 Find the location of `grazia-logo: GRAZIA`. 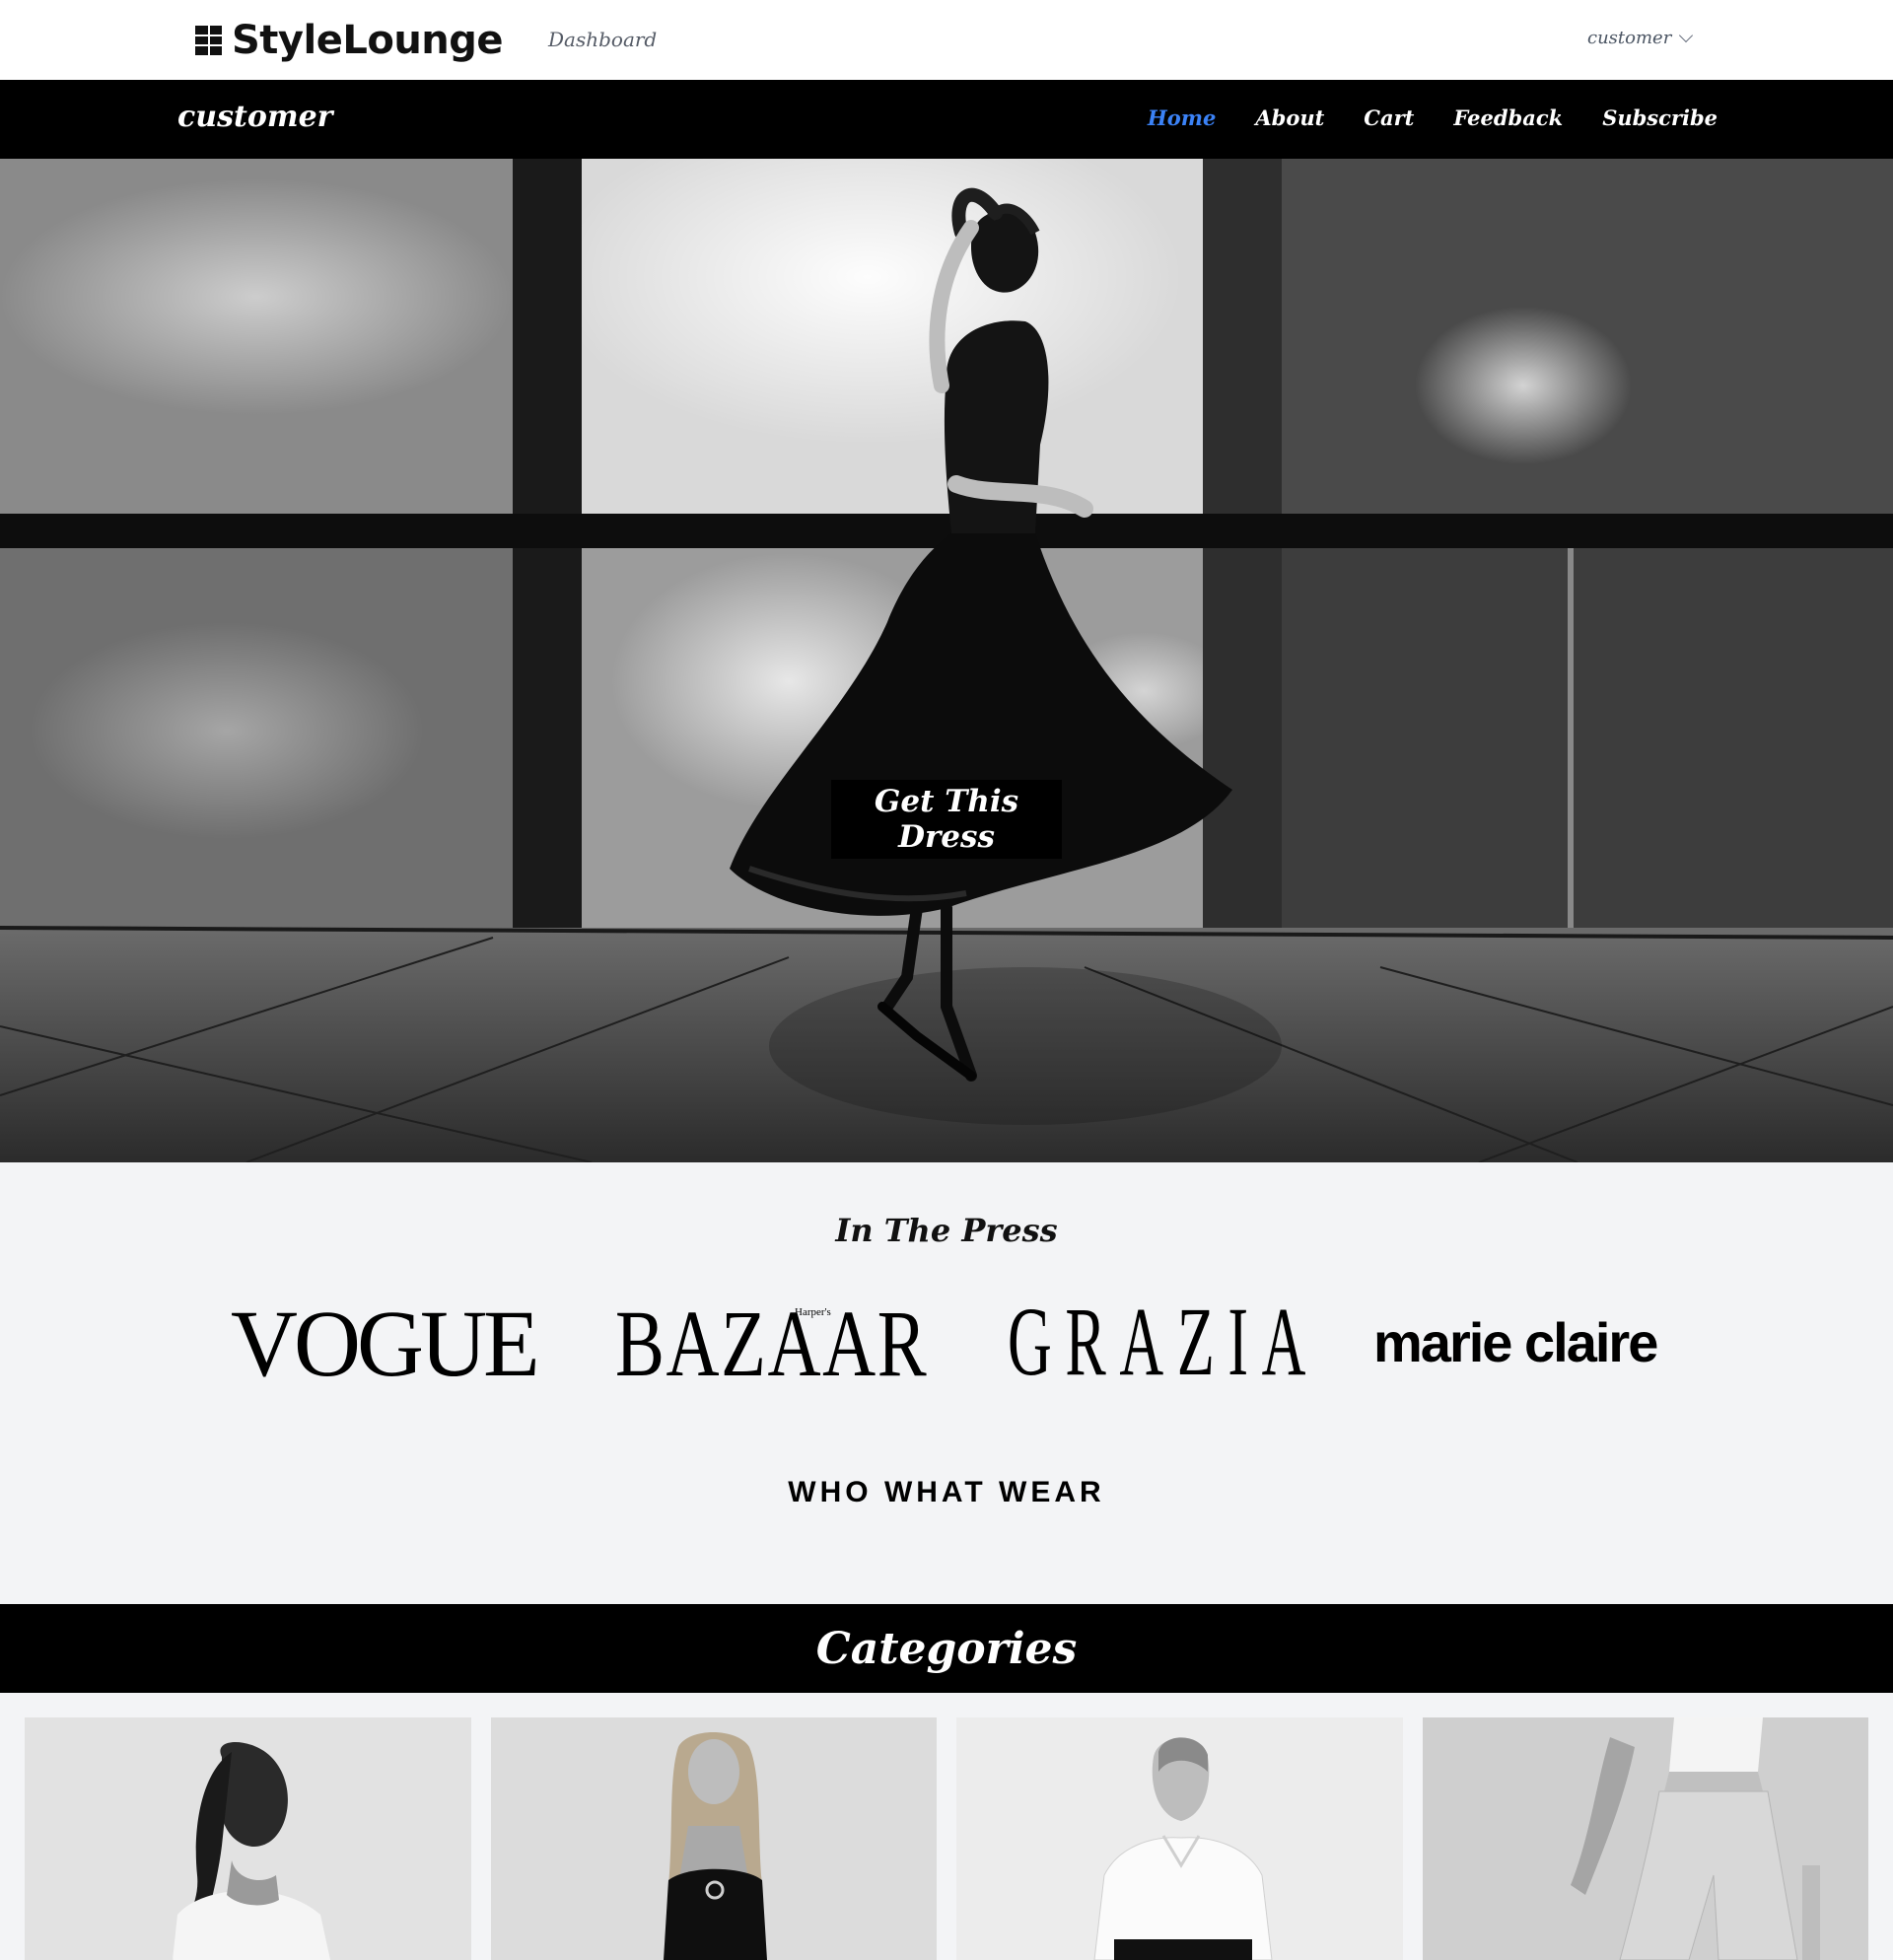

grazia-logo: GRAZIA is located at coordinates (1164, 1341).